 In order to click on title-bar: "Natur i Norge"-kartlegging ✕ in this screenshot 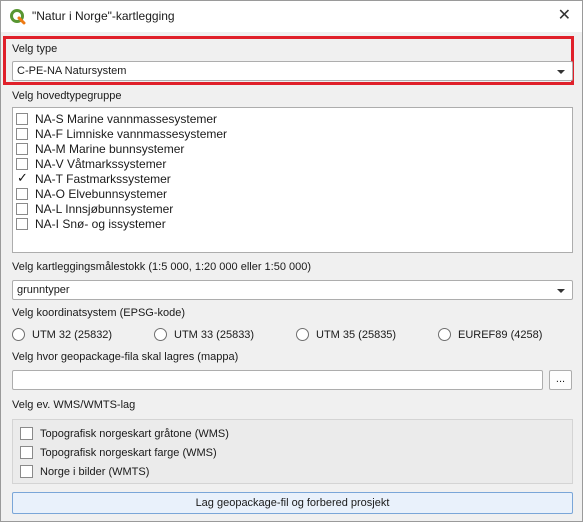, I will do `click(291, 16)`.